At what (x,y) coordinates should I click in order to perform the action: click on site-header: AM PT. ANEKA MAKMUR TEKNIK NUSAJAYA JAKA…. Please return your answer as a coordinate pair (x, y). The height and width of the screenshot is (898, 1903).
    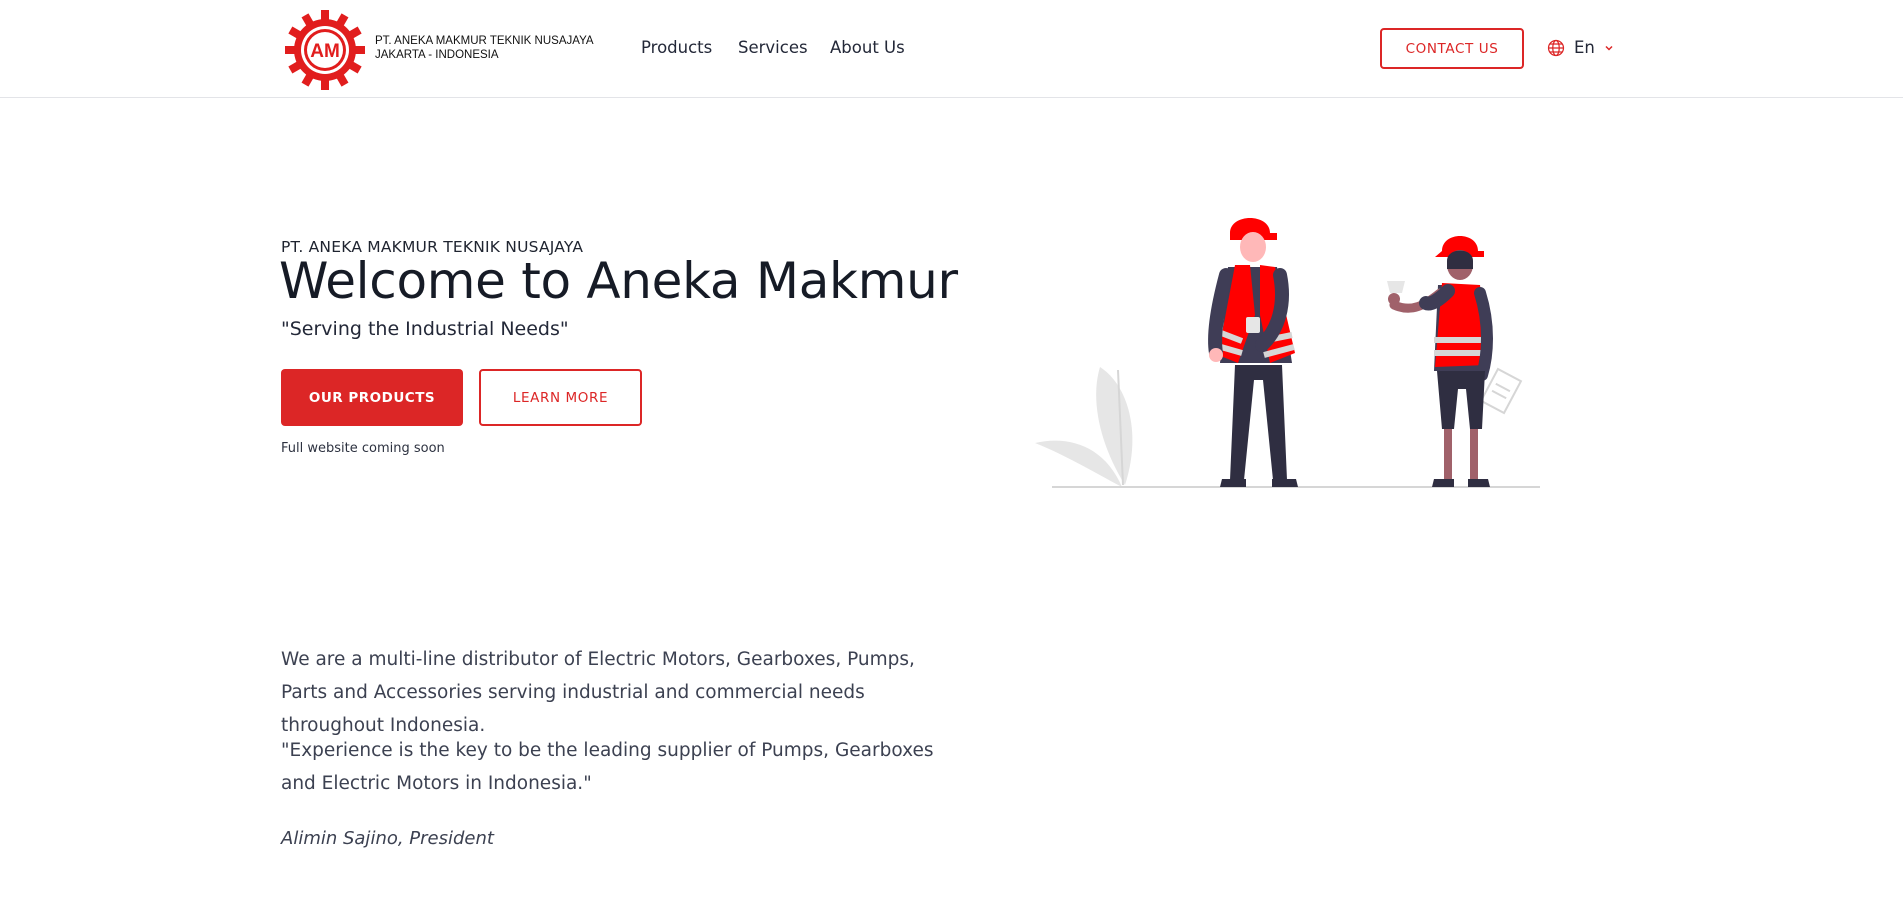
    Looking at the image, I should click on (951, 49).